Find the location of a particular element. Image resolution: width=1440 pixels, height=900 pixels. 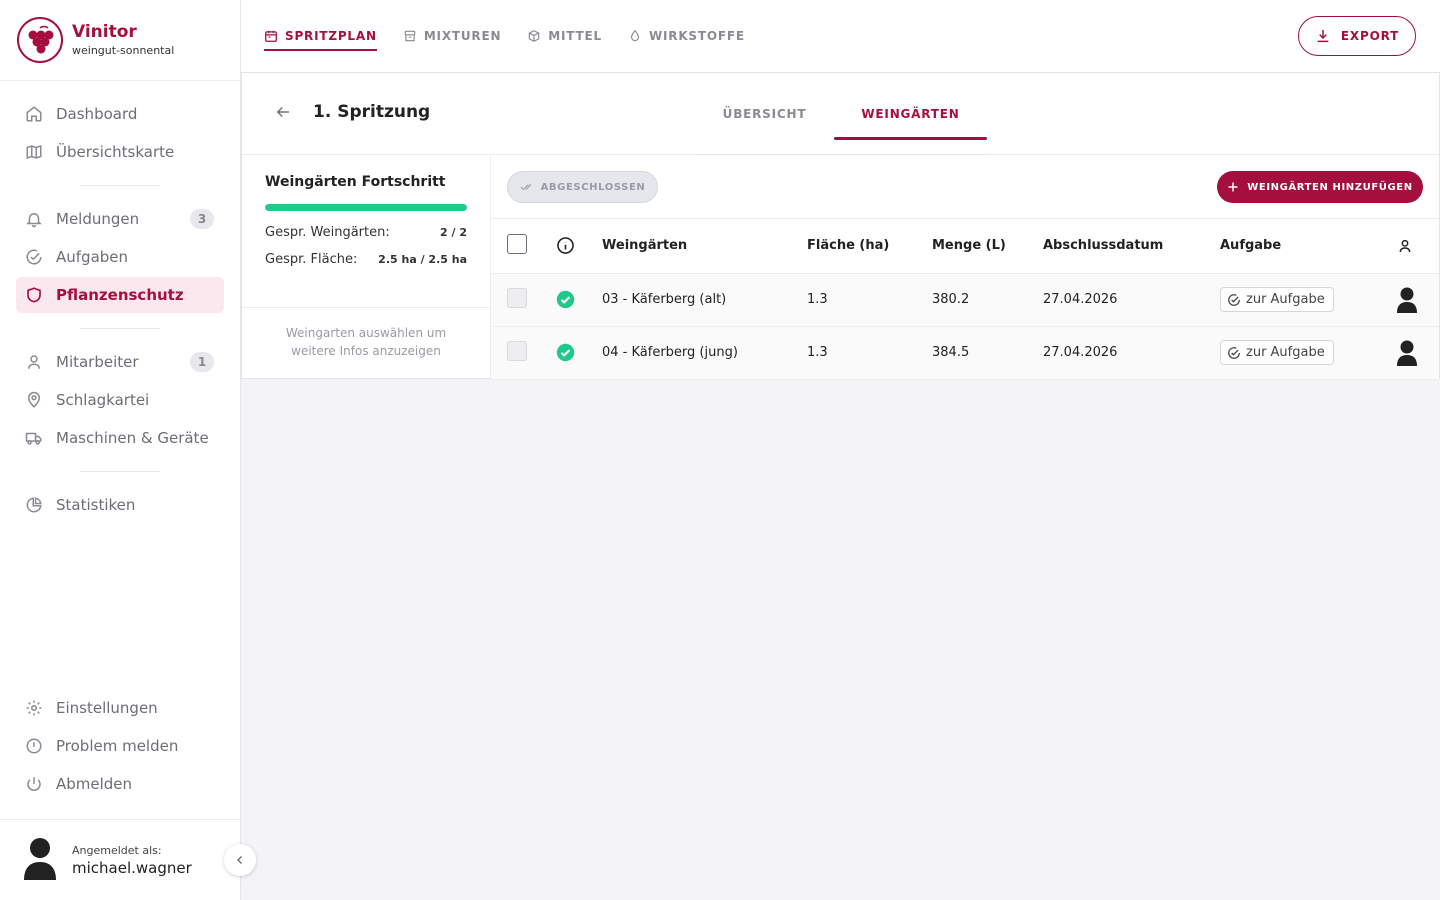

sidebar-item-label: Übersichtskarte is located at coordinates (115, 152).